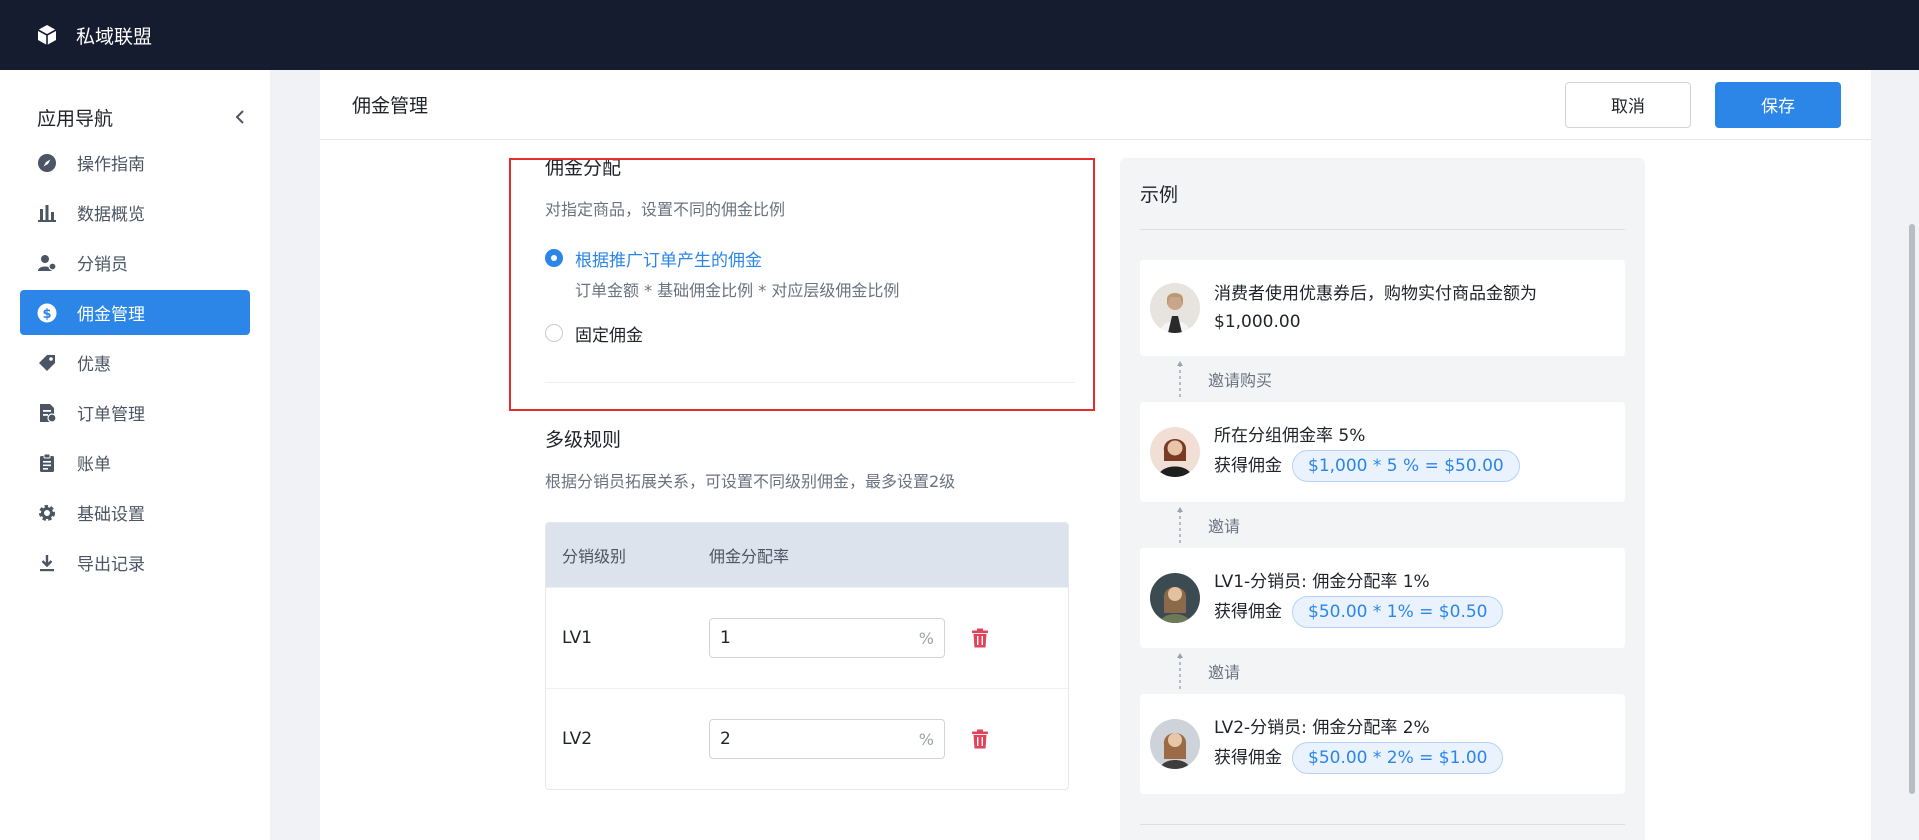  Describe the element at coordinates (47, 413) in the screenshot. I see `order-icon` at that location.